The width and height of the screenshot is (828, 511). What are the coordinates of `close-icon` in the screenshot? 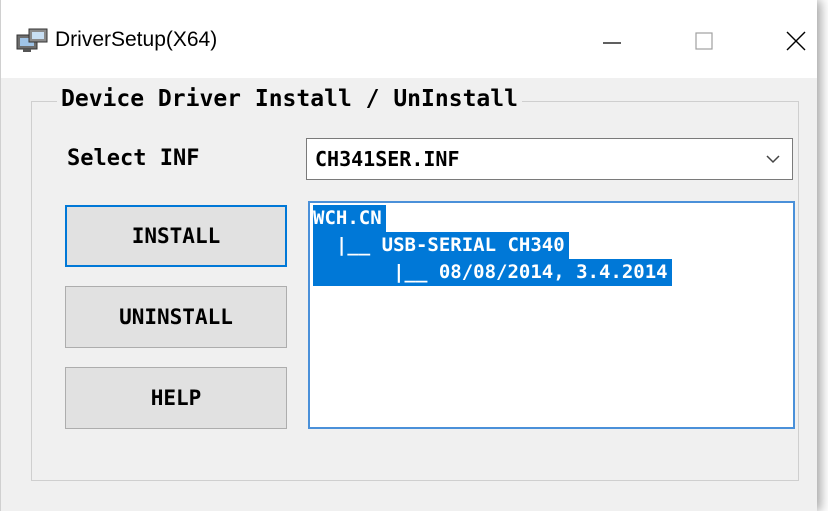 It's located at (796, 41).